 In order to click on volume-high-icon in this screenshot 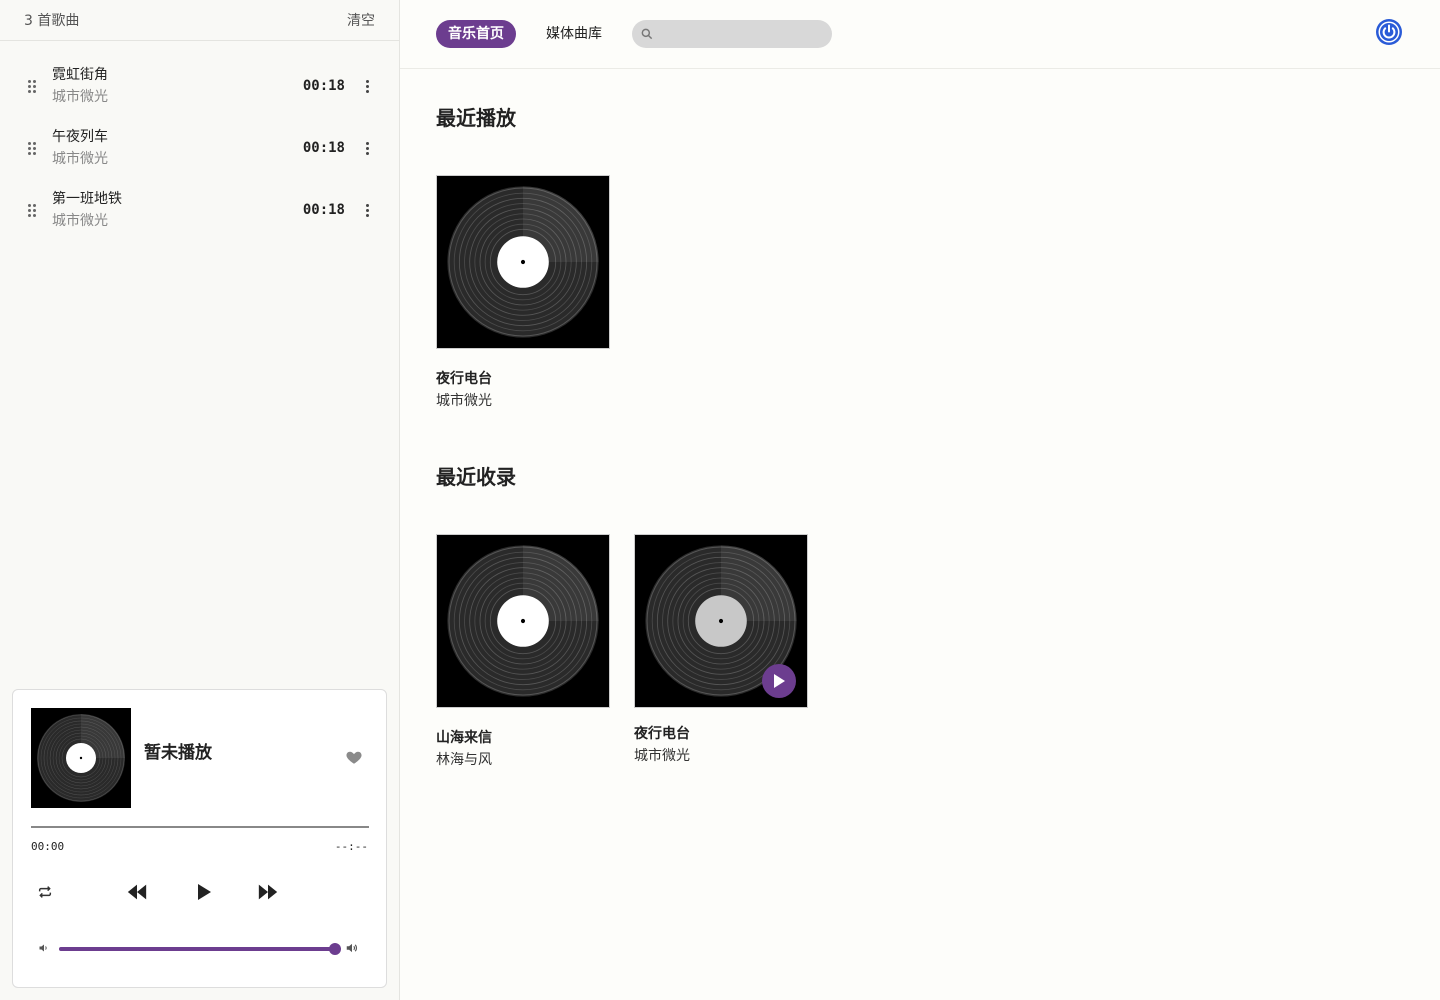, I will do `click(352, 948)`.